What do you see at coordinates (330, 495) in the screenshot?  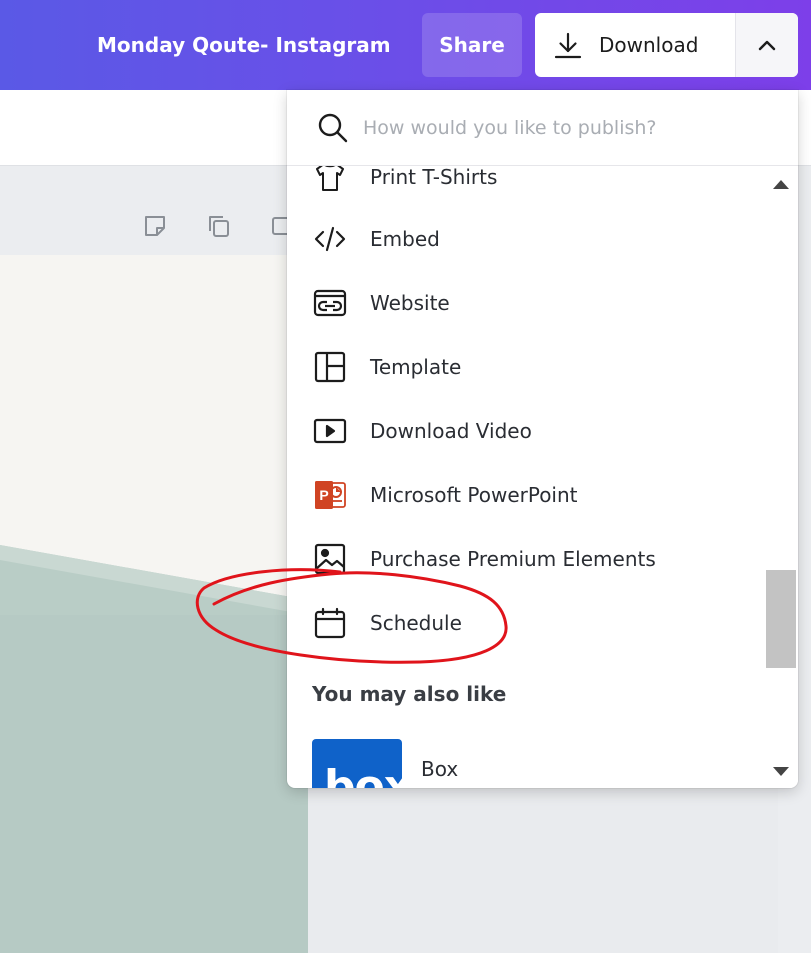 I see `powerpoint-icon: P` at bounding box center [330, 495].